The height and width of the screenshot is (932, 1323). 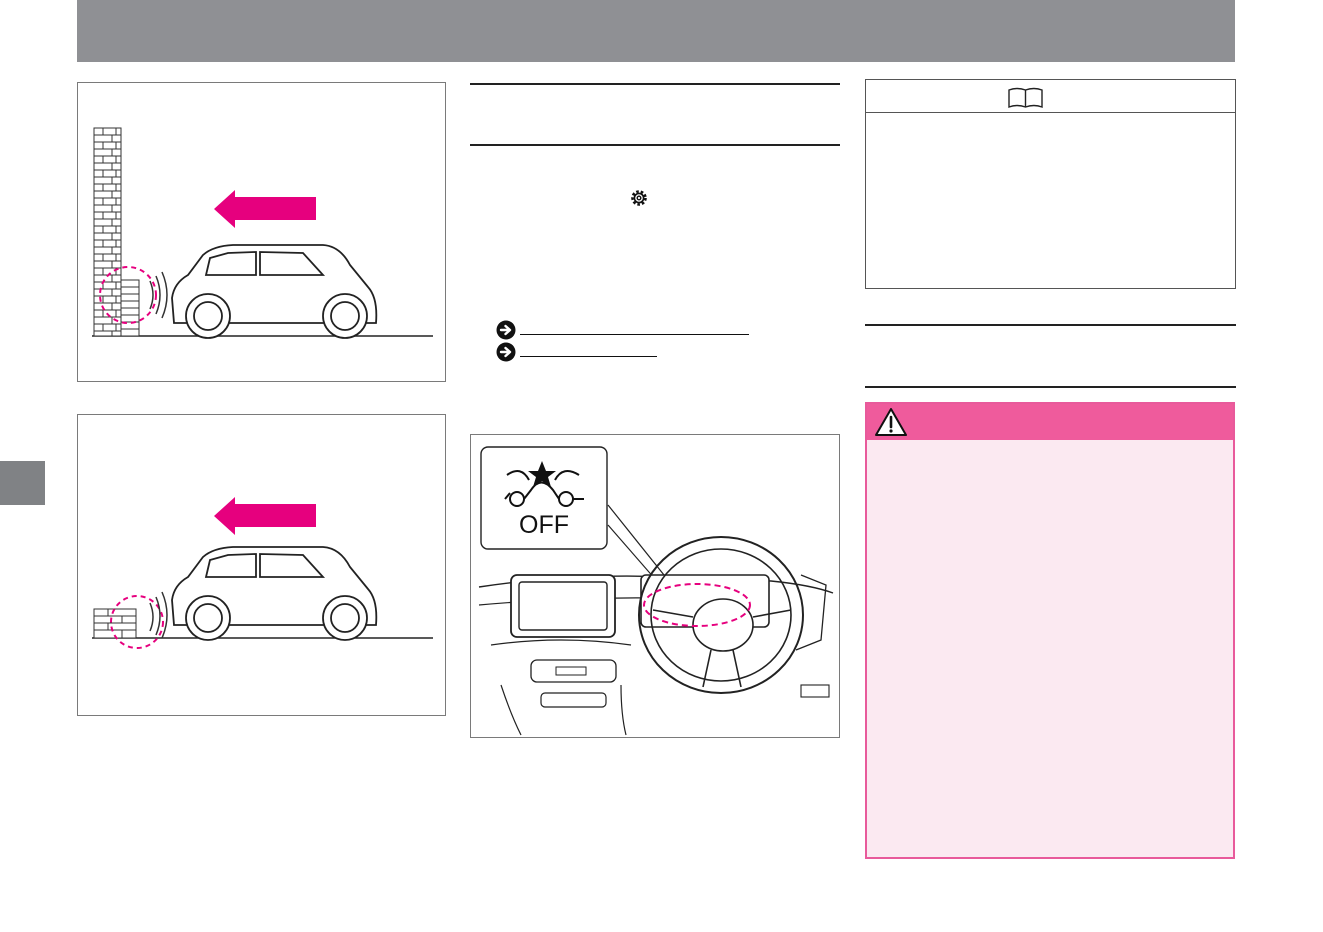 I want to click on indicator-off-label: OFF, so click(x=544, y=525).